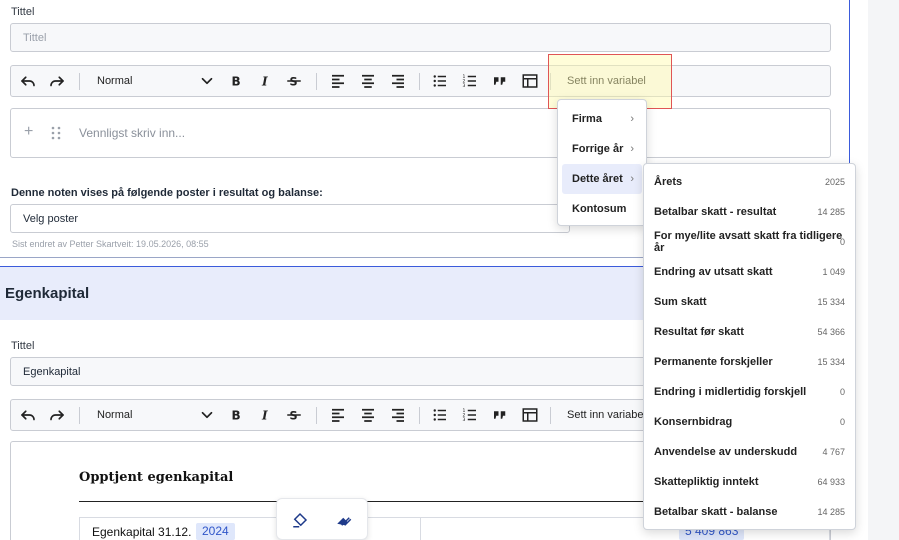 This screenshot has width=899, height=540. I want to click on menu-item-firma: Firma ›, so click(602, 119).